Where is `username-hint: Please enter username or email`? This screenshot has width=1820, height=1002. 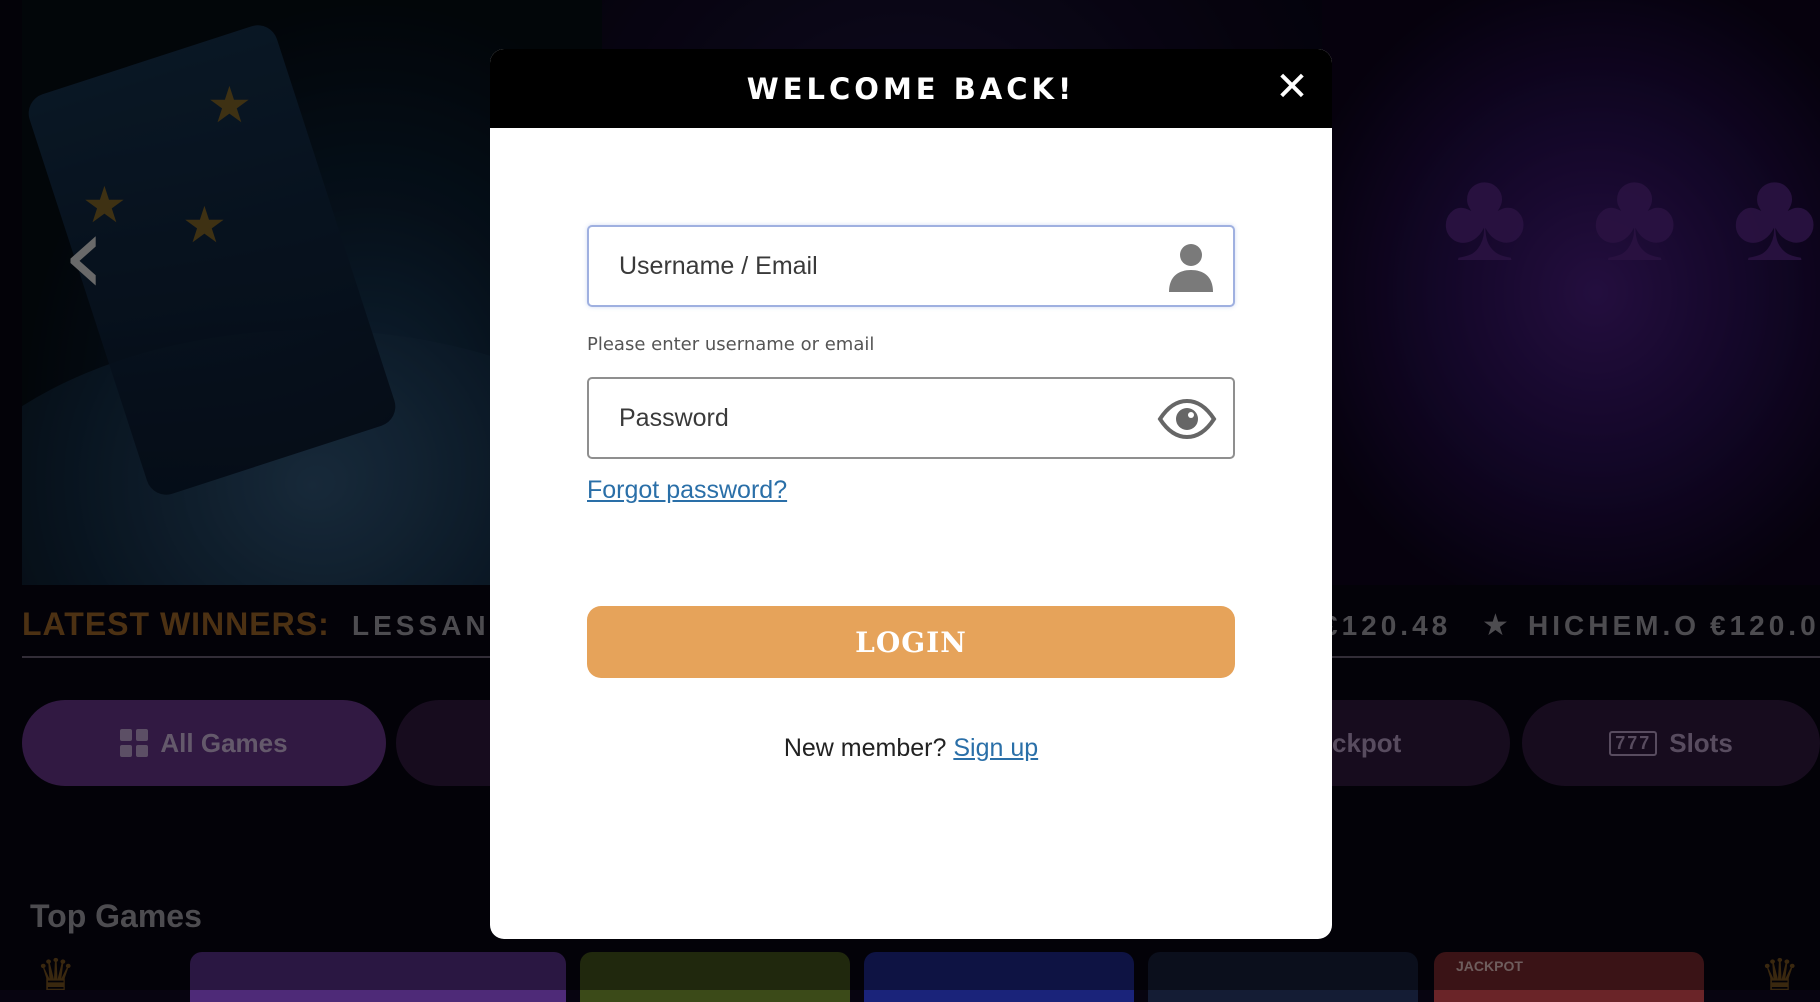 username-hint: Please enter username or email is located at coordinates (731, 344).